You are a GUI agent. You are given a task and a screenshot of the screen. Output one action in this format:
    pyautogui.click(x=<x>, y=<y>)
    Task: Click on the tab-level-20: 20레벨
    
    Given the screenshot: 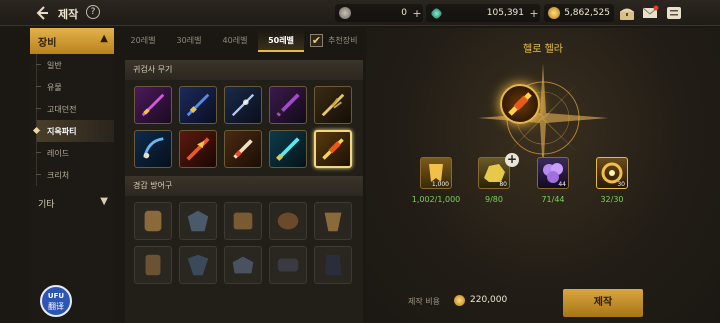 What is the action you would take?
    pyautogui.click(x=143, y=41)
    